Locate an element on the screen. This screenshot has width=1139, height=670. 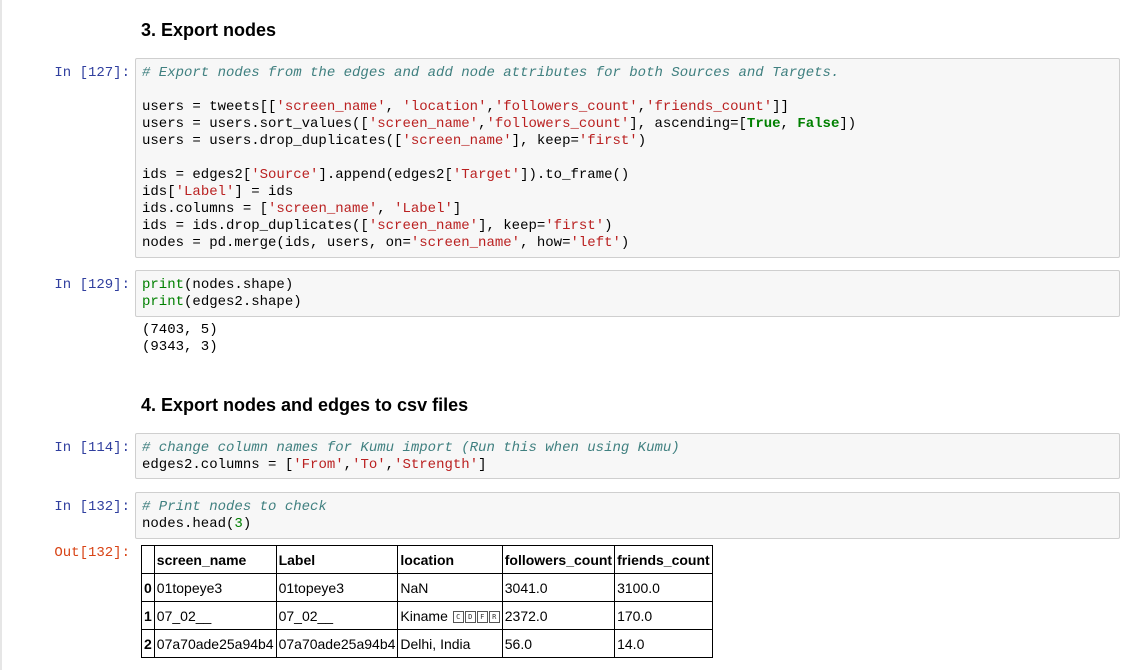
table-cell: NaN is located at coordinates (450, 587).